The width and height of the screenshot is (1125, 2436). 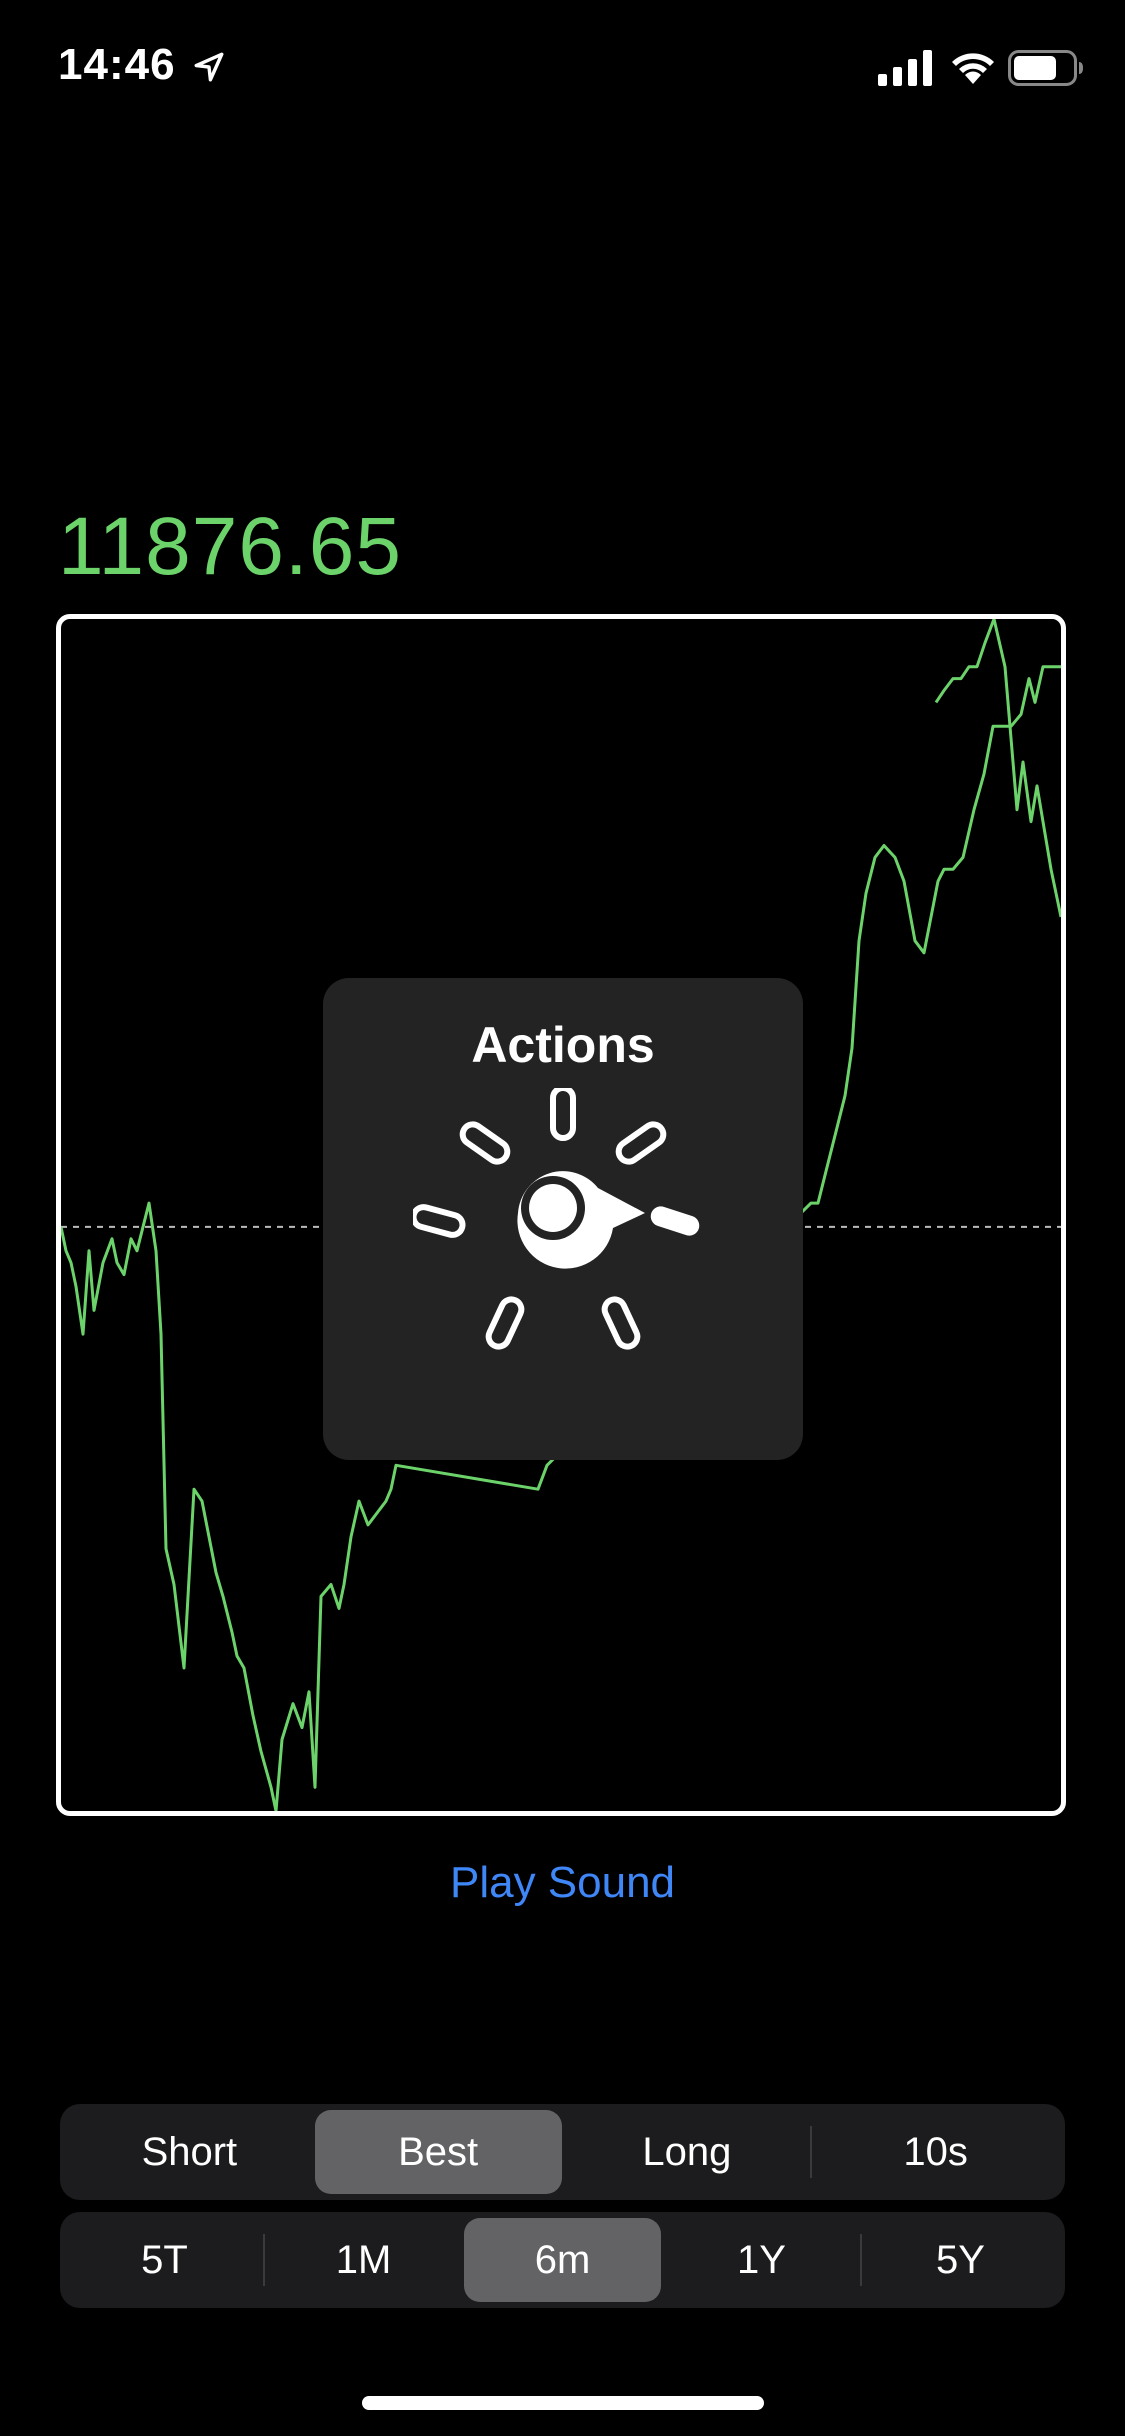 What do you see at coordinates (556, 1219) in the screenshot?
I see `action-button-icon` at bounding box center [556, 1219].